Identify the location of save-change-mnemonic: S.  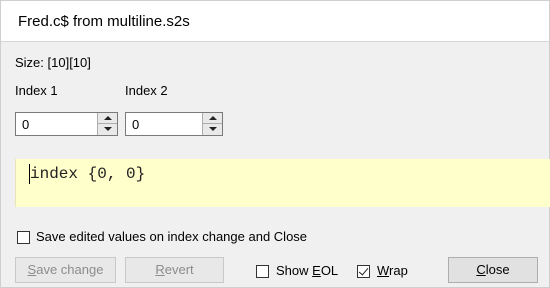
(32, 269).